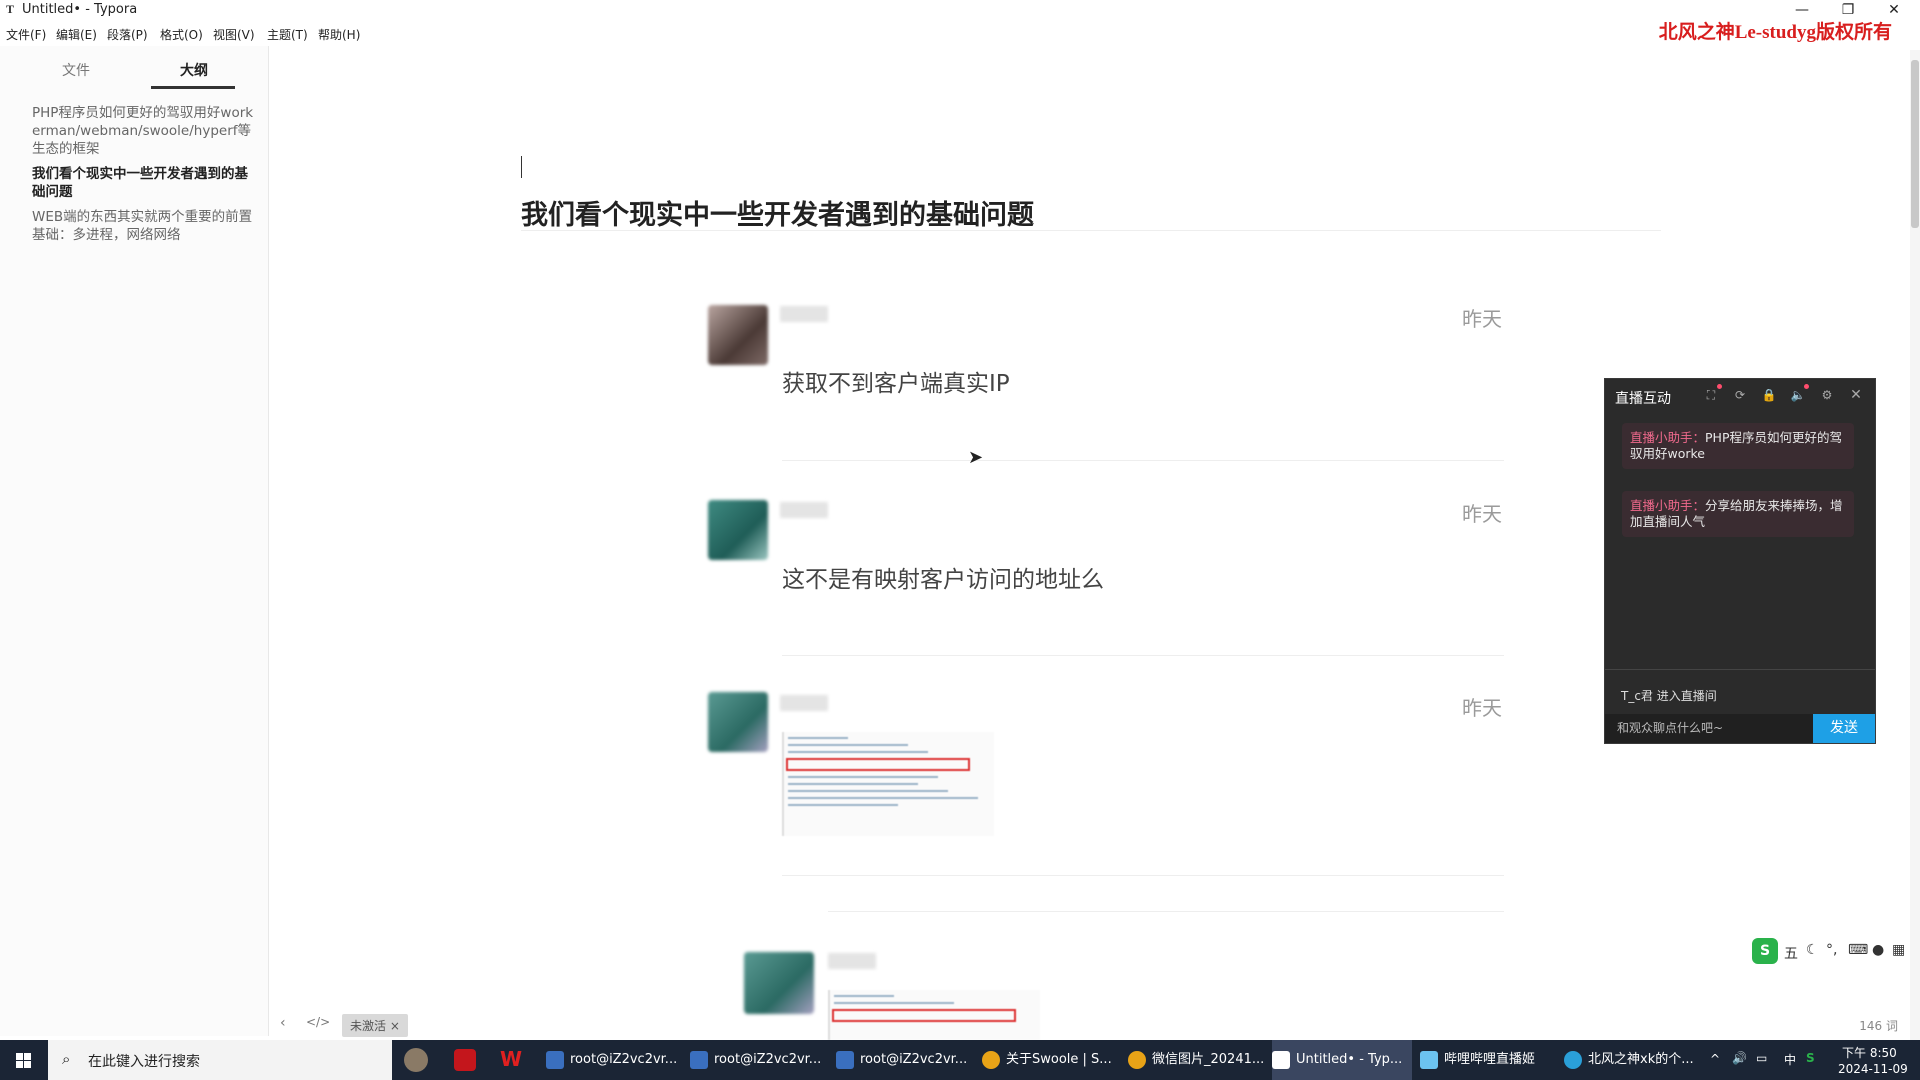 This screenshot has height=1080, width=1920. What do you see at coordinates (1738, 446) in the screenshot?
I see `chat-message: 直播小助手：PHP程序员如何更好的驾驭用好worke` at bounding box center [1738, 446].